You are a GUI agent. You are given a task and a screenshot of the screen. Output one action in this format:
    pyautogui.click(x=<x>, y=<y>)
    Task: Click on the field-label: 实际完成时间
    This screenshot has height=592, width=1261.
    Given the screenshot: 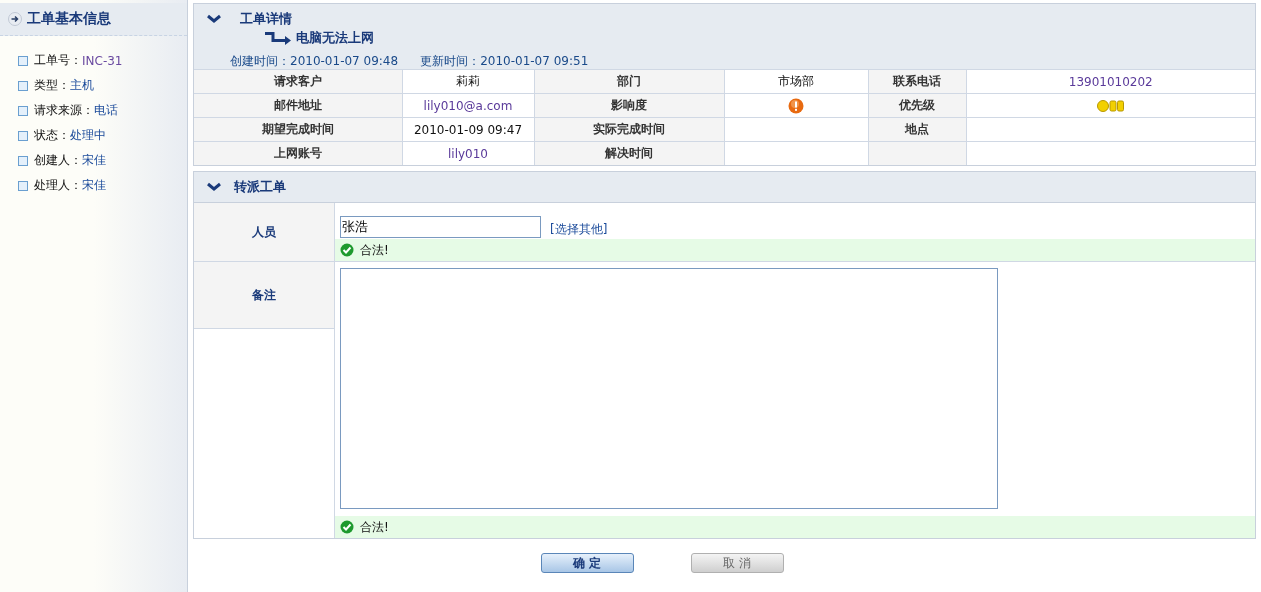 What is the action you would take?
    pyautogui.click(x=629, y=129)
    